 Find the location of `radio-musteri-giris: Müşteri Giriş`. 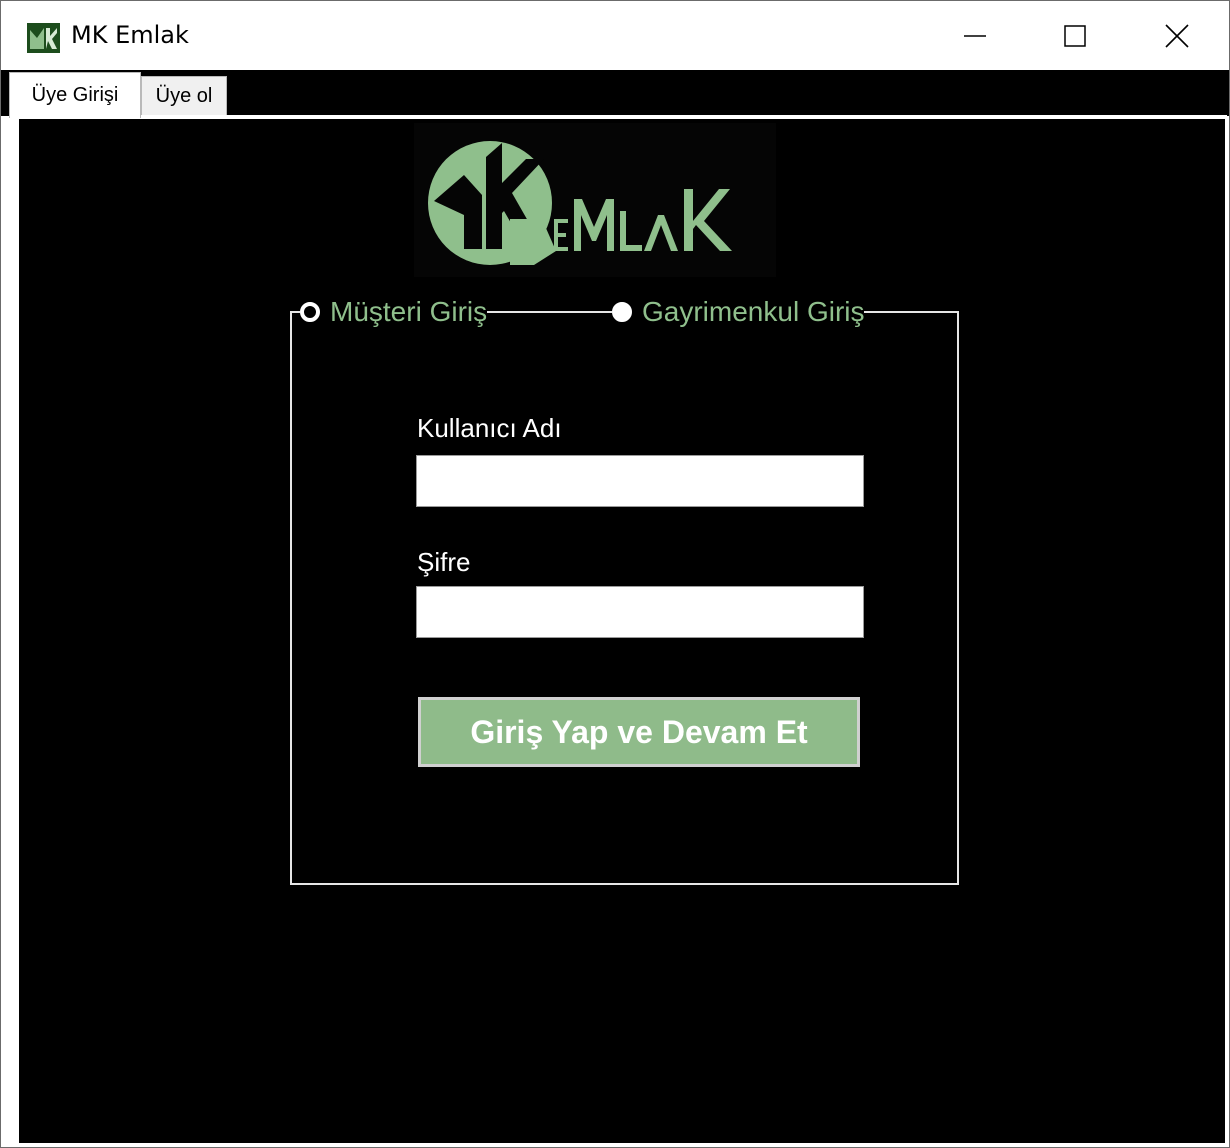

radio-musteri-giris: Müşteri Giriş is located at coordinates (394, 312).